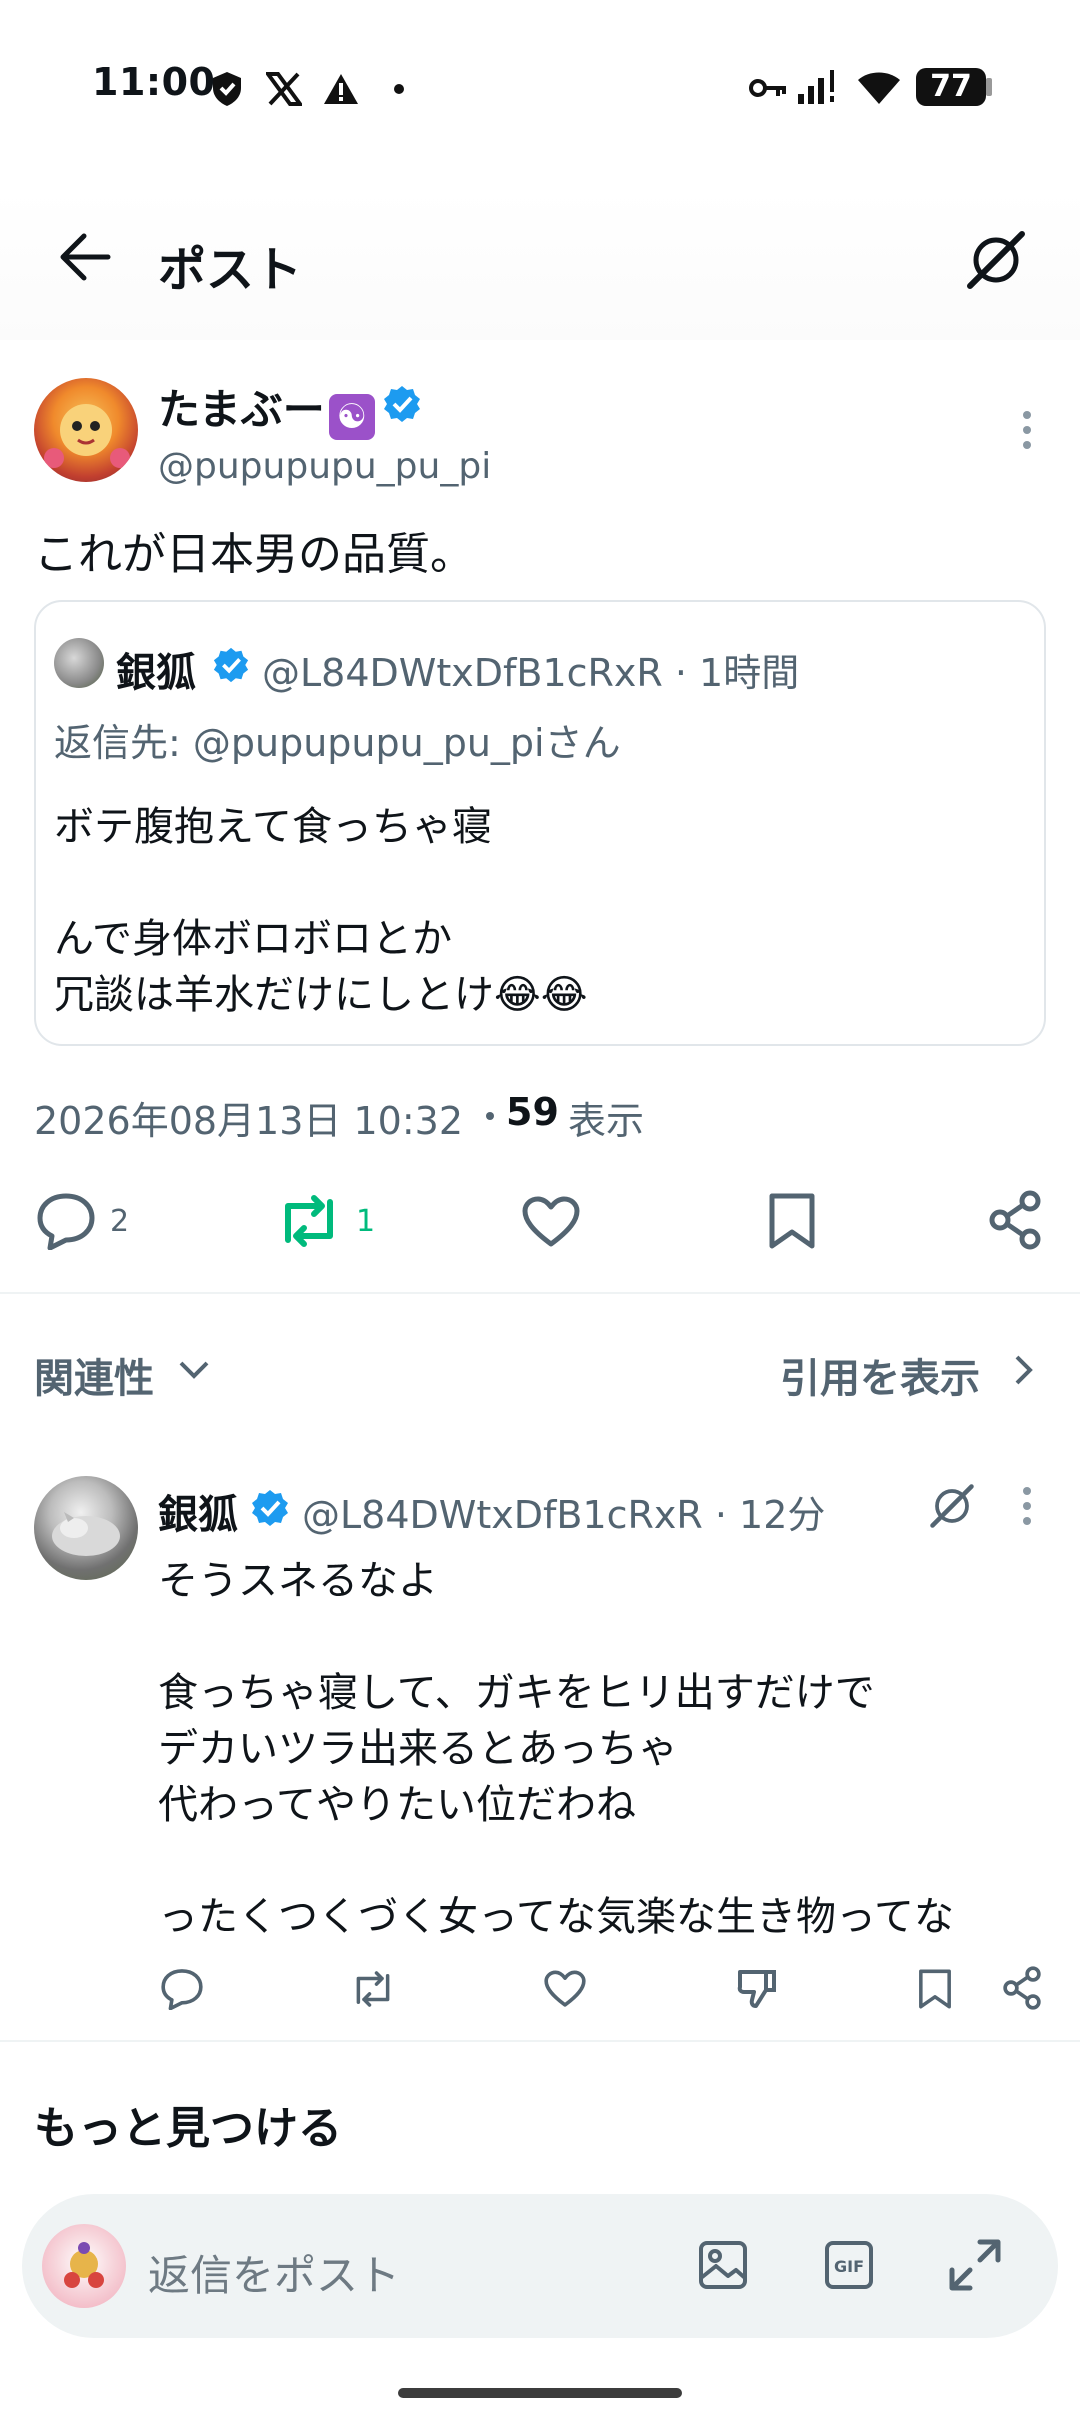 Image resolution: width=1080 pixels, height=2424 pixels. What do you see at coordinates (532, 1112) in the screenshot?
I see `views-count: 59` at bounding box center [532, 1112].